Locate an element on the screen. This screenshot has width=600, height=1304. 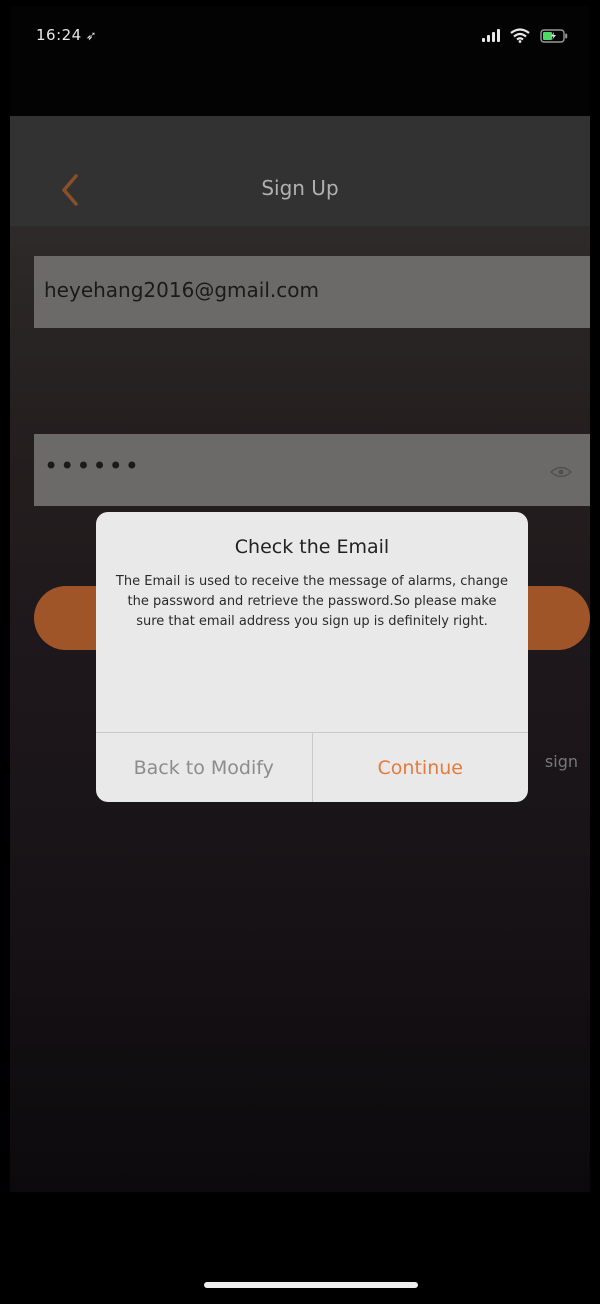
status-time: 16:24 ➶ is located at coordinates (66, 35).